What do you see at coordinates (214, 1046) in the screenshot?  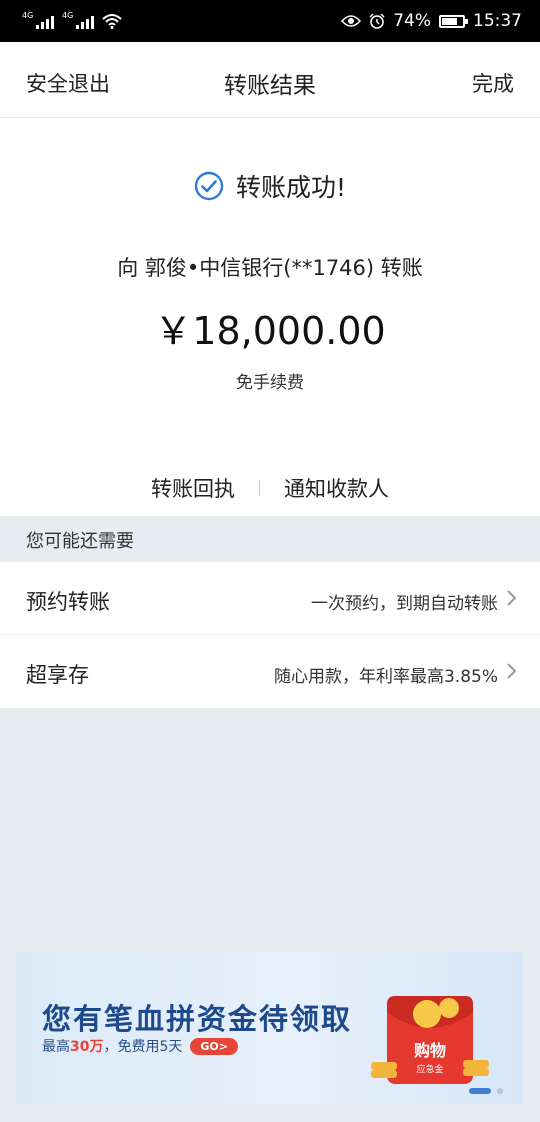 I see `go-button: GO>` at bounding box center [214, 1046].